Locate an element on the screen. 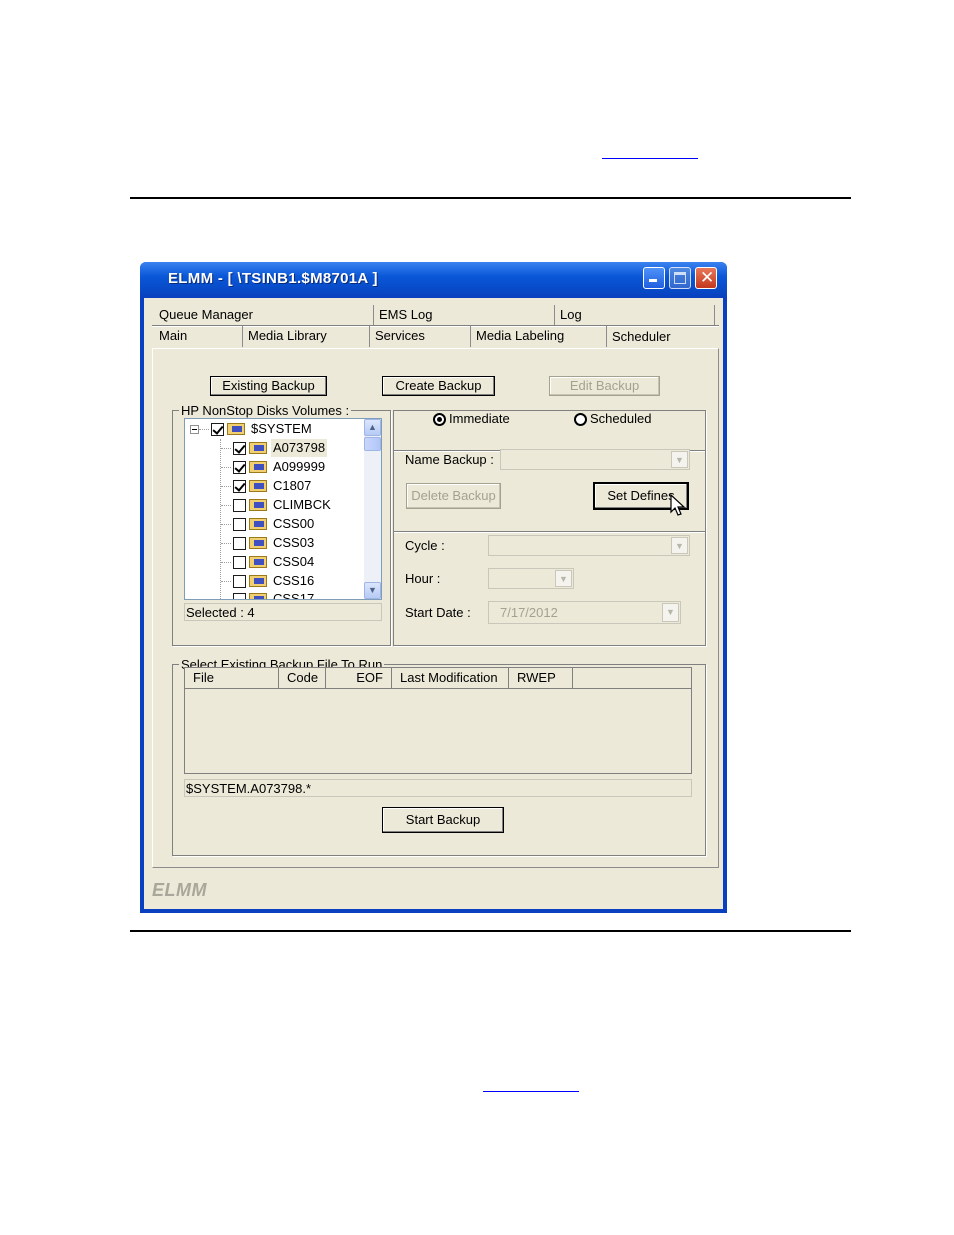  checkbox-css04 is located at coordinates (239, 562).